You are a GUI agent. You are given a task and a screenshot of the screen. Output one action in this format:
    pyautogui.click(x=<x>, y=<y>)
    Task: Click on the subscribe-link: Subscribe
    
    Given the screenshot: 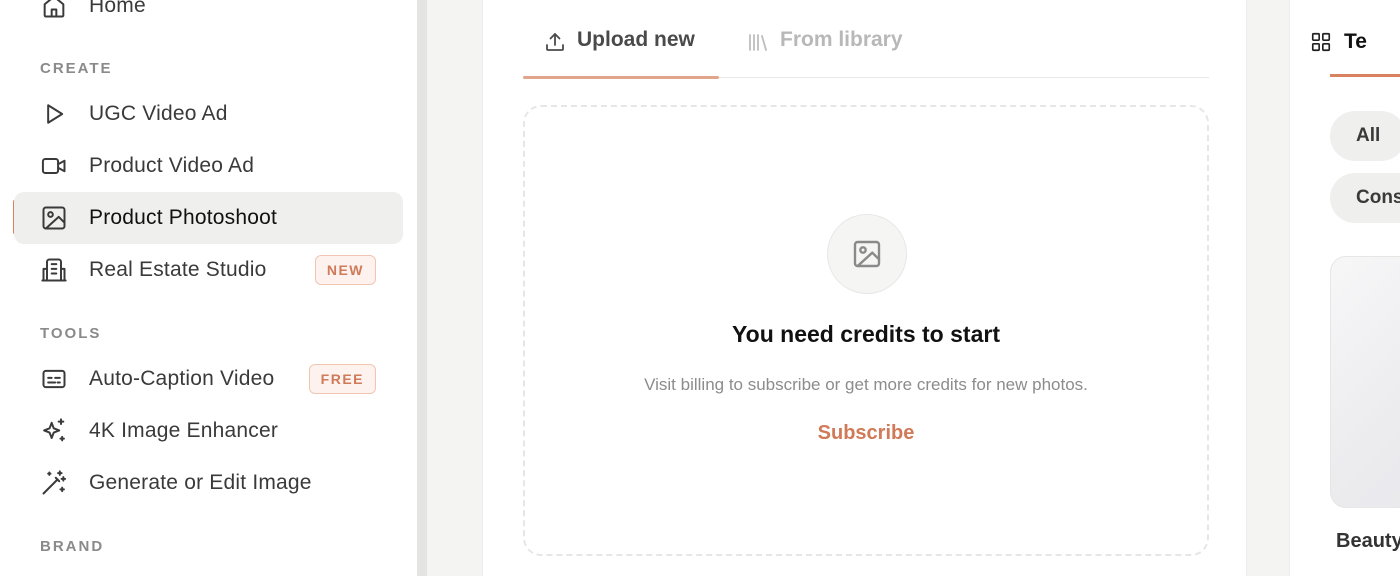 What is the action you would take?
    pyautogui.click(x=866, y=433)
    